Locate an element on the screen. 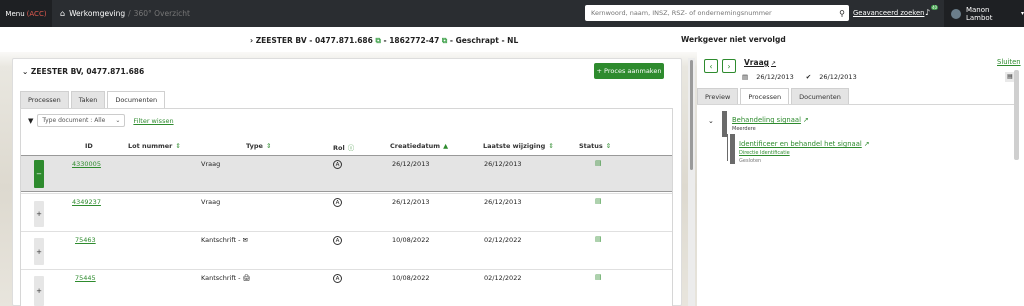 This screenshot has height=306, width=1024. row-id-link: 4349237 is located at coordinates (86, 202).